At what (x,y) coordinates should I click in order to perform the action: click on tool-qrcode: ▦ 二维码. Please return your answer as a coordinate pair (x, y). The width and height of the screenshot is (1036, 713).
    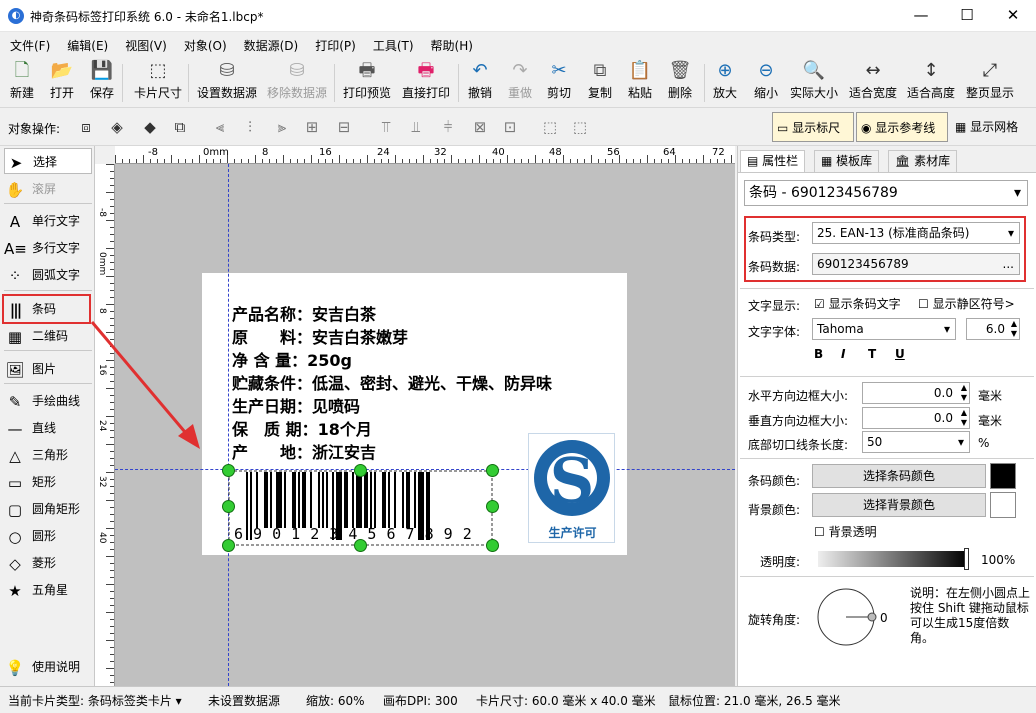
    Looking at the image, I should click on (48, 336).